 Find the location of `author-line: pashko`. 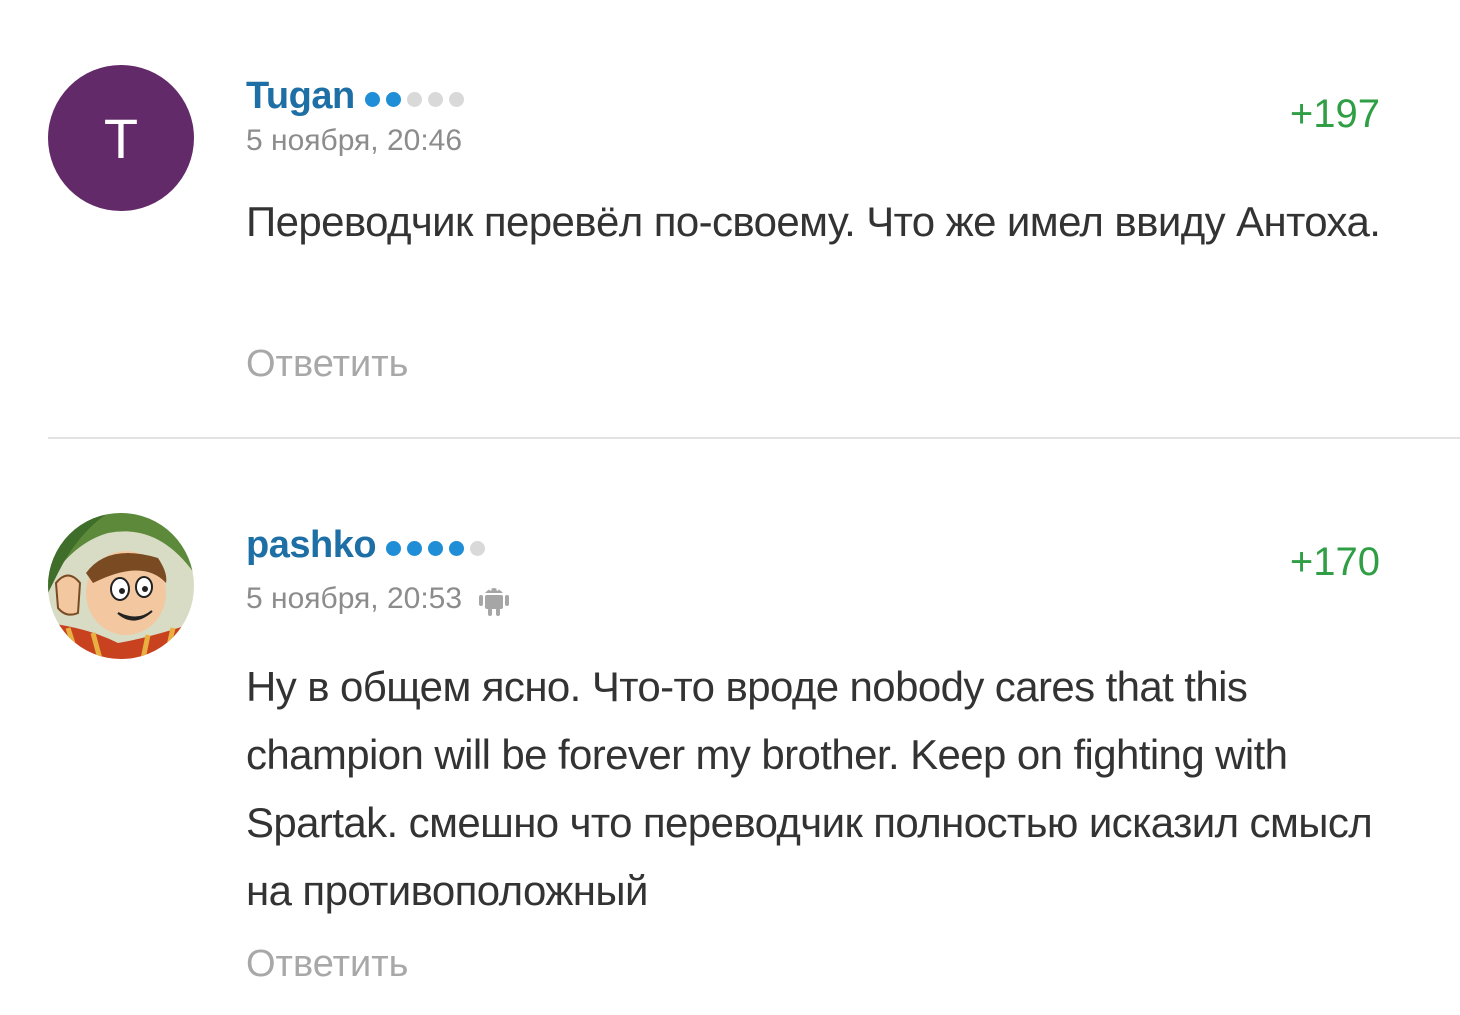

author-line: pashko is located at coordinates (368, 545).